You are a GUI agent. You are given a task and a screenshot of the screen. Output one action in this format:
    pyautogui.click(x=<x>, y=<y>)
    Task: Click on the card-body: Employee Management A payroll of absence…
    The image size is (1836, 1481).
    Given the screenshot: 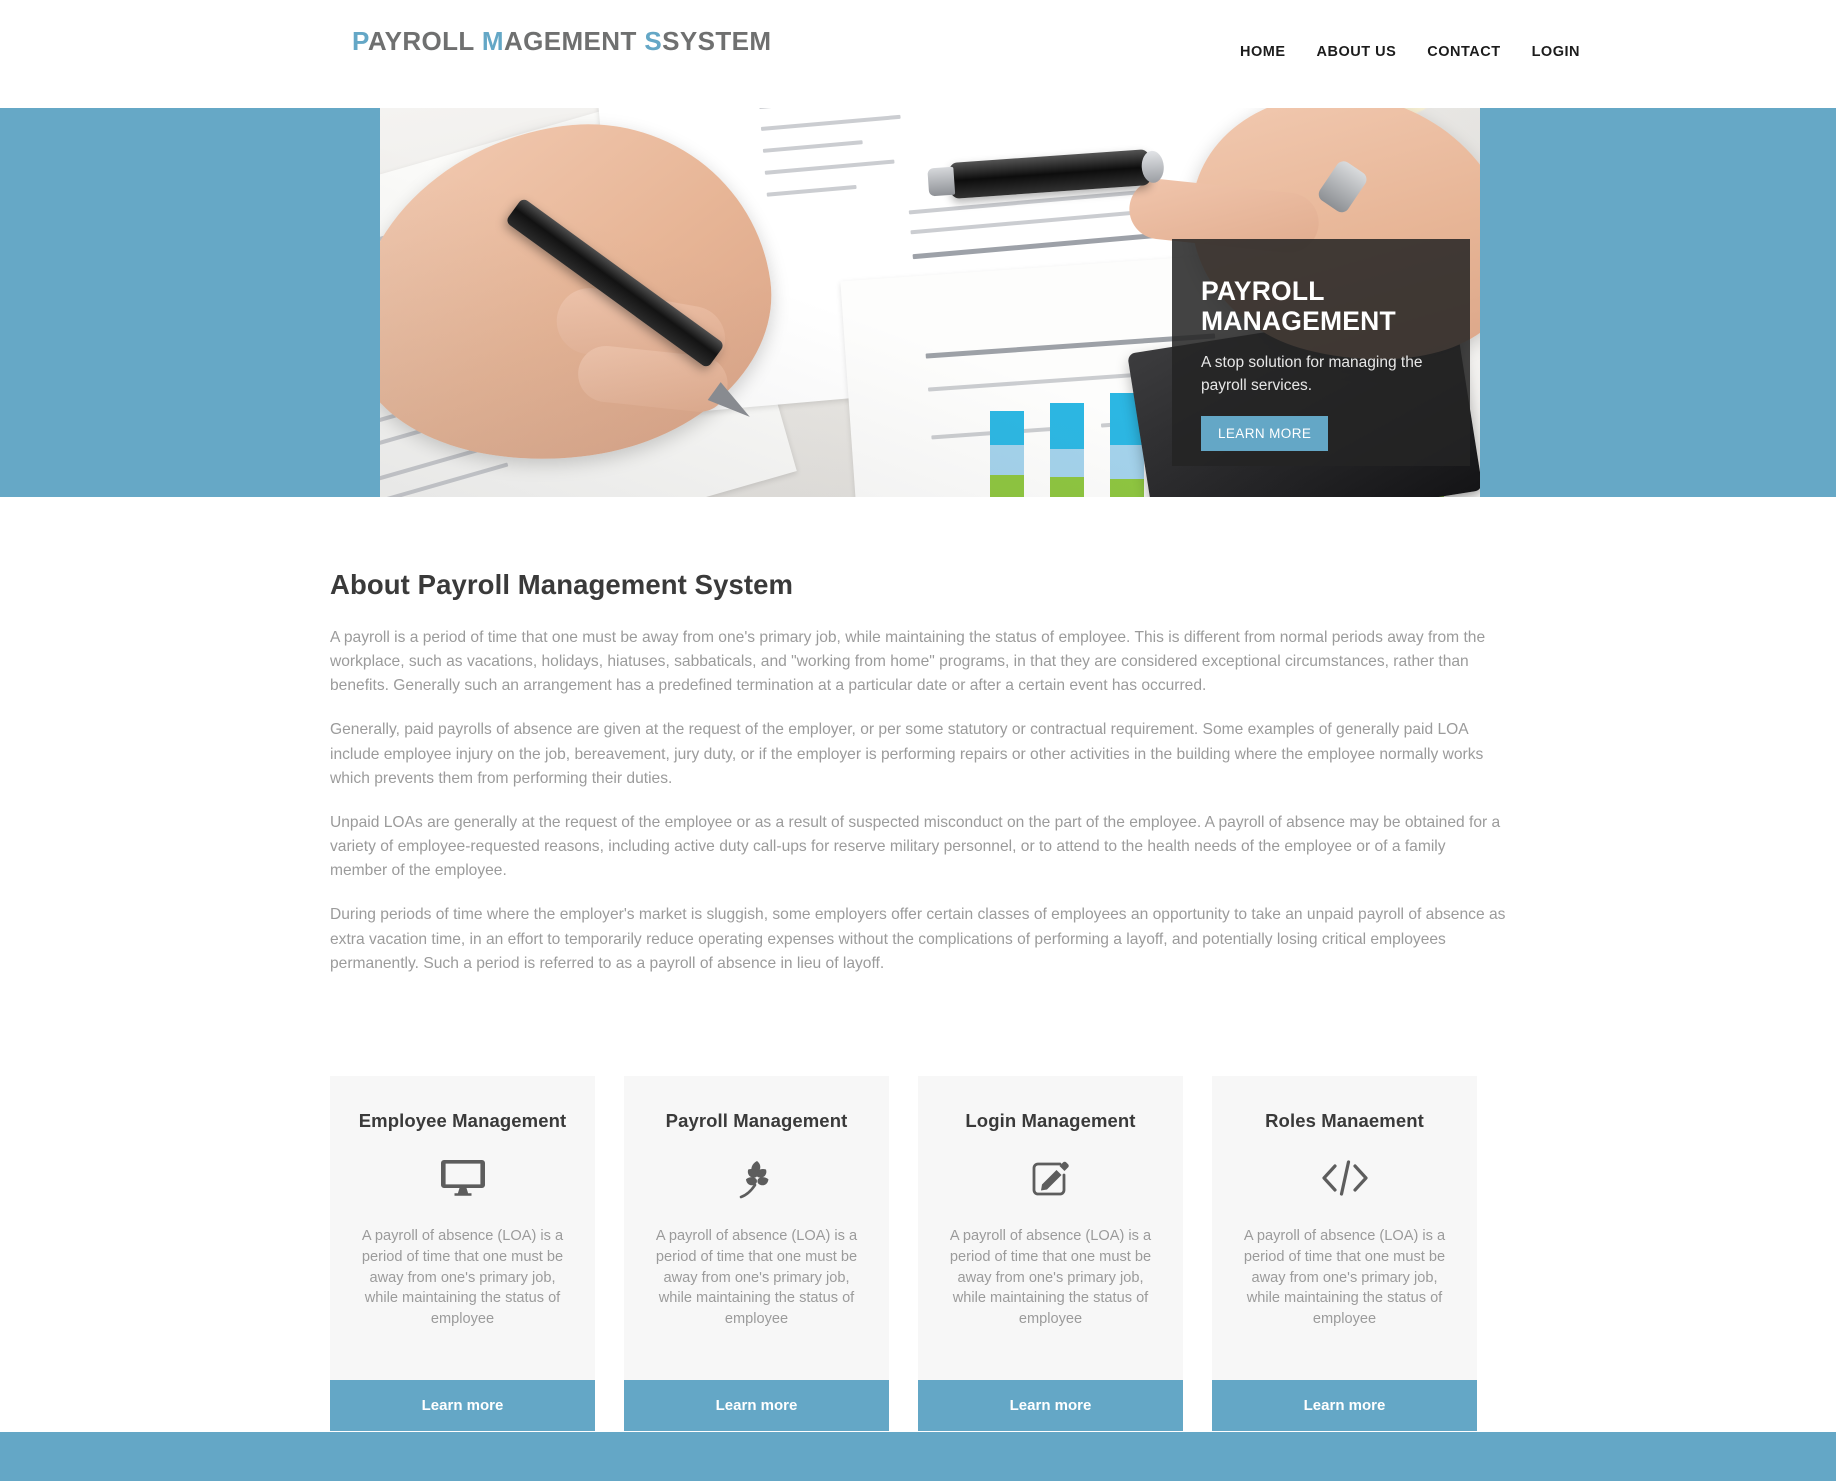 What is the action you would take?
    pyautogui.click(x=462, y=1228)
    